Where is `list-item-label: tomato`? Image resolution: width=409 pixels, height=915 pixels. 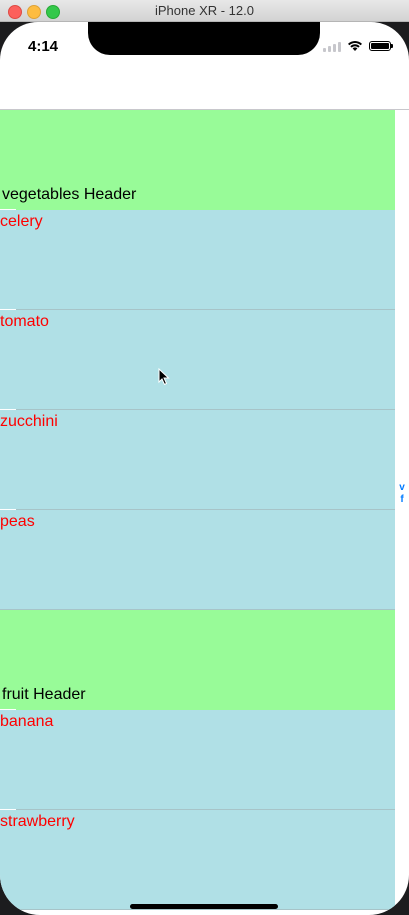 list-item-label: tomato is located at coordinates (24, 321).